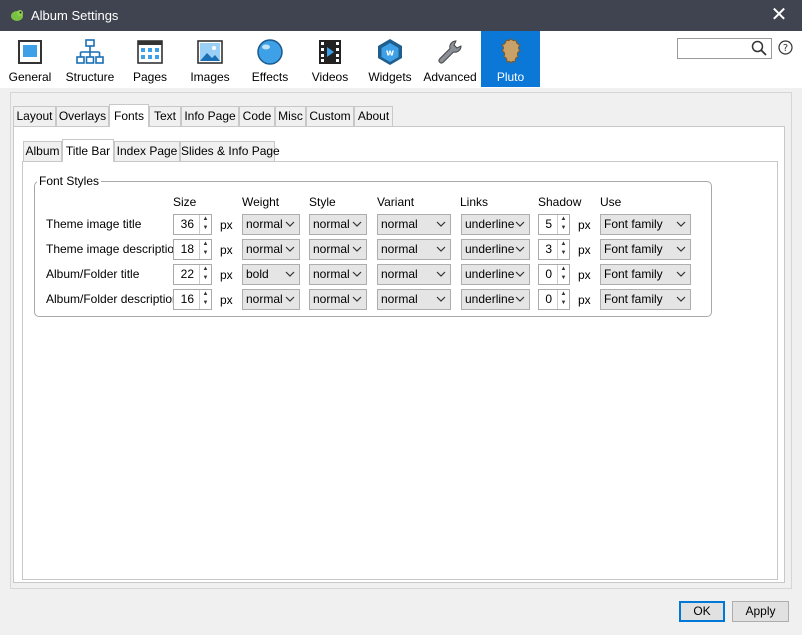 Image resolution: width=802 pixels, height=635 pixels. What do you see at coordinates (187, 299) in the screenshot?
I see `size-value: 16` at bounding box center [187, 299].